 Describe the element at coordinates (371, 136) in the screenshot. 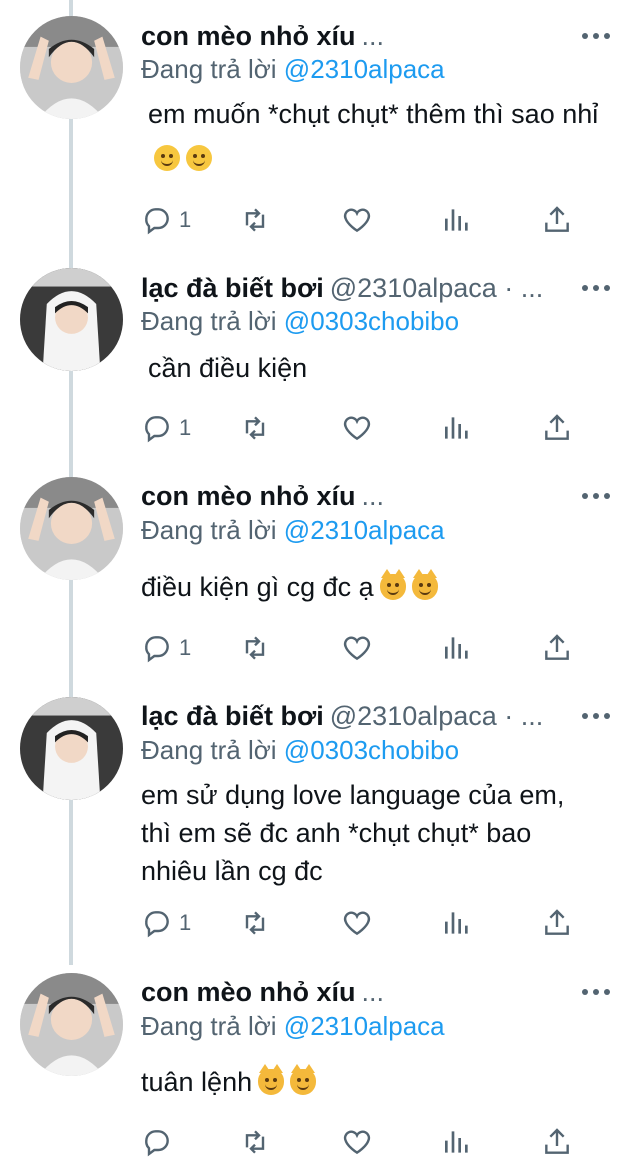

I see `tweet-text: em muốn *chụt chụt* thêm thì sao nhỉ` at that location.